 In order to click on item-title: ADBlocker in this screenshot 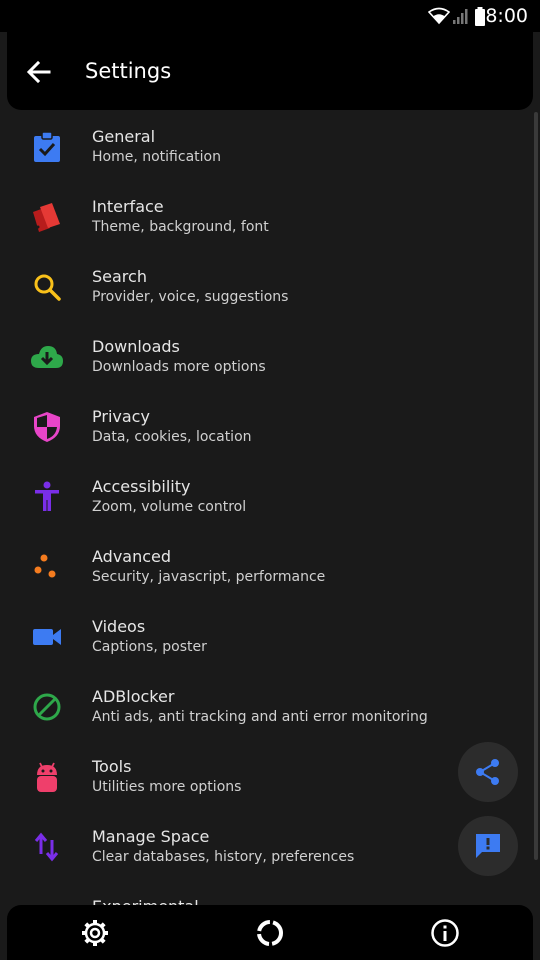, I will do `click(133, 696)`.